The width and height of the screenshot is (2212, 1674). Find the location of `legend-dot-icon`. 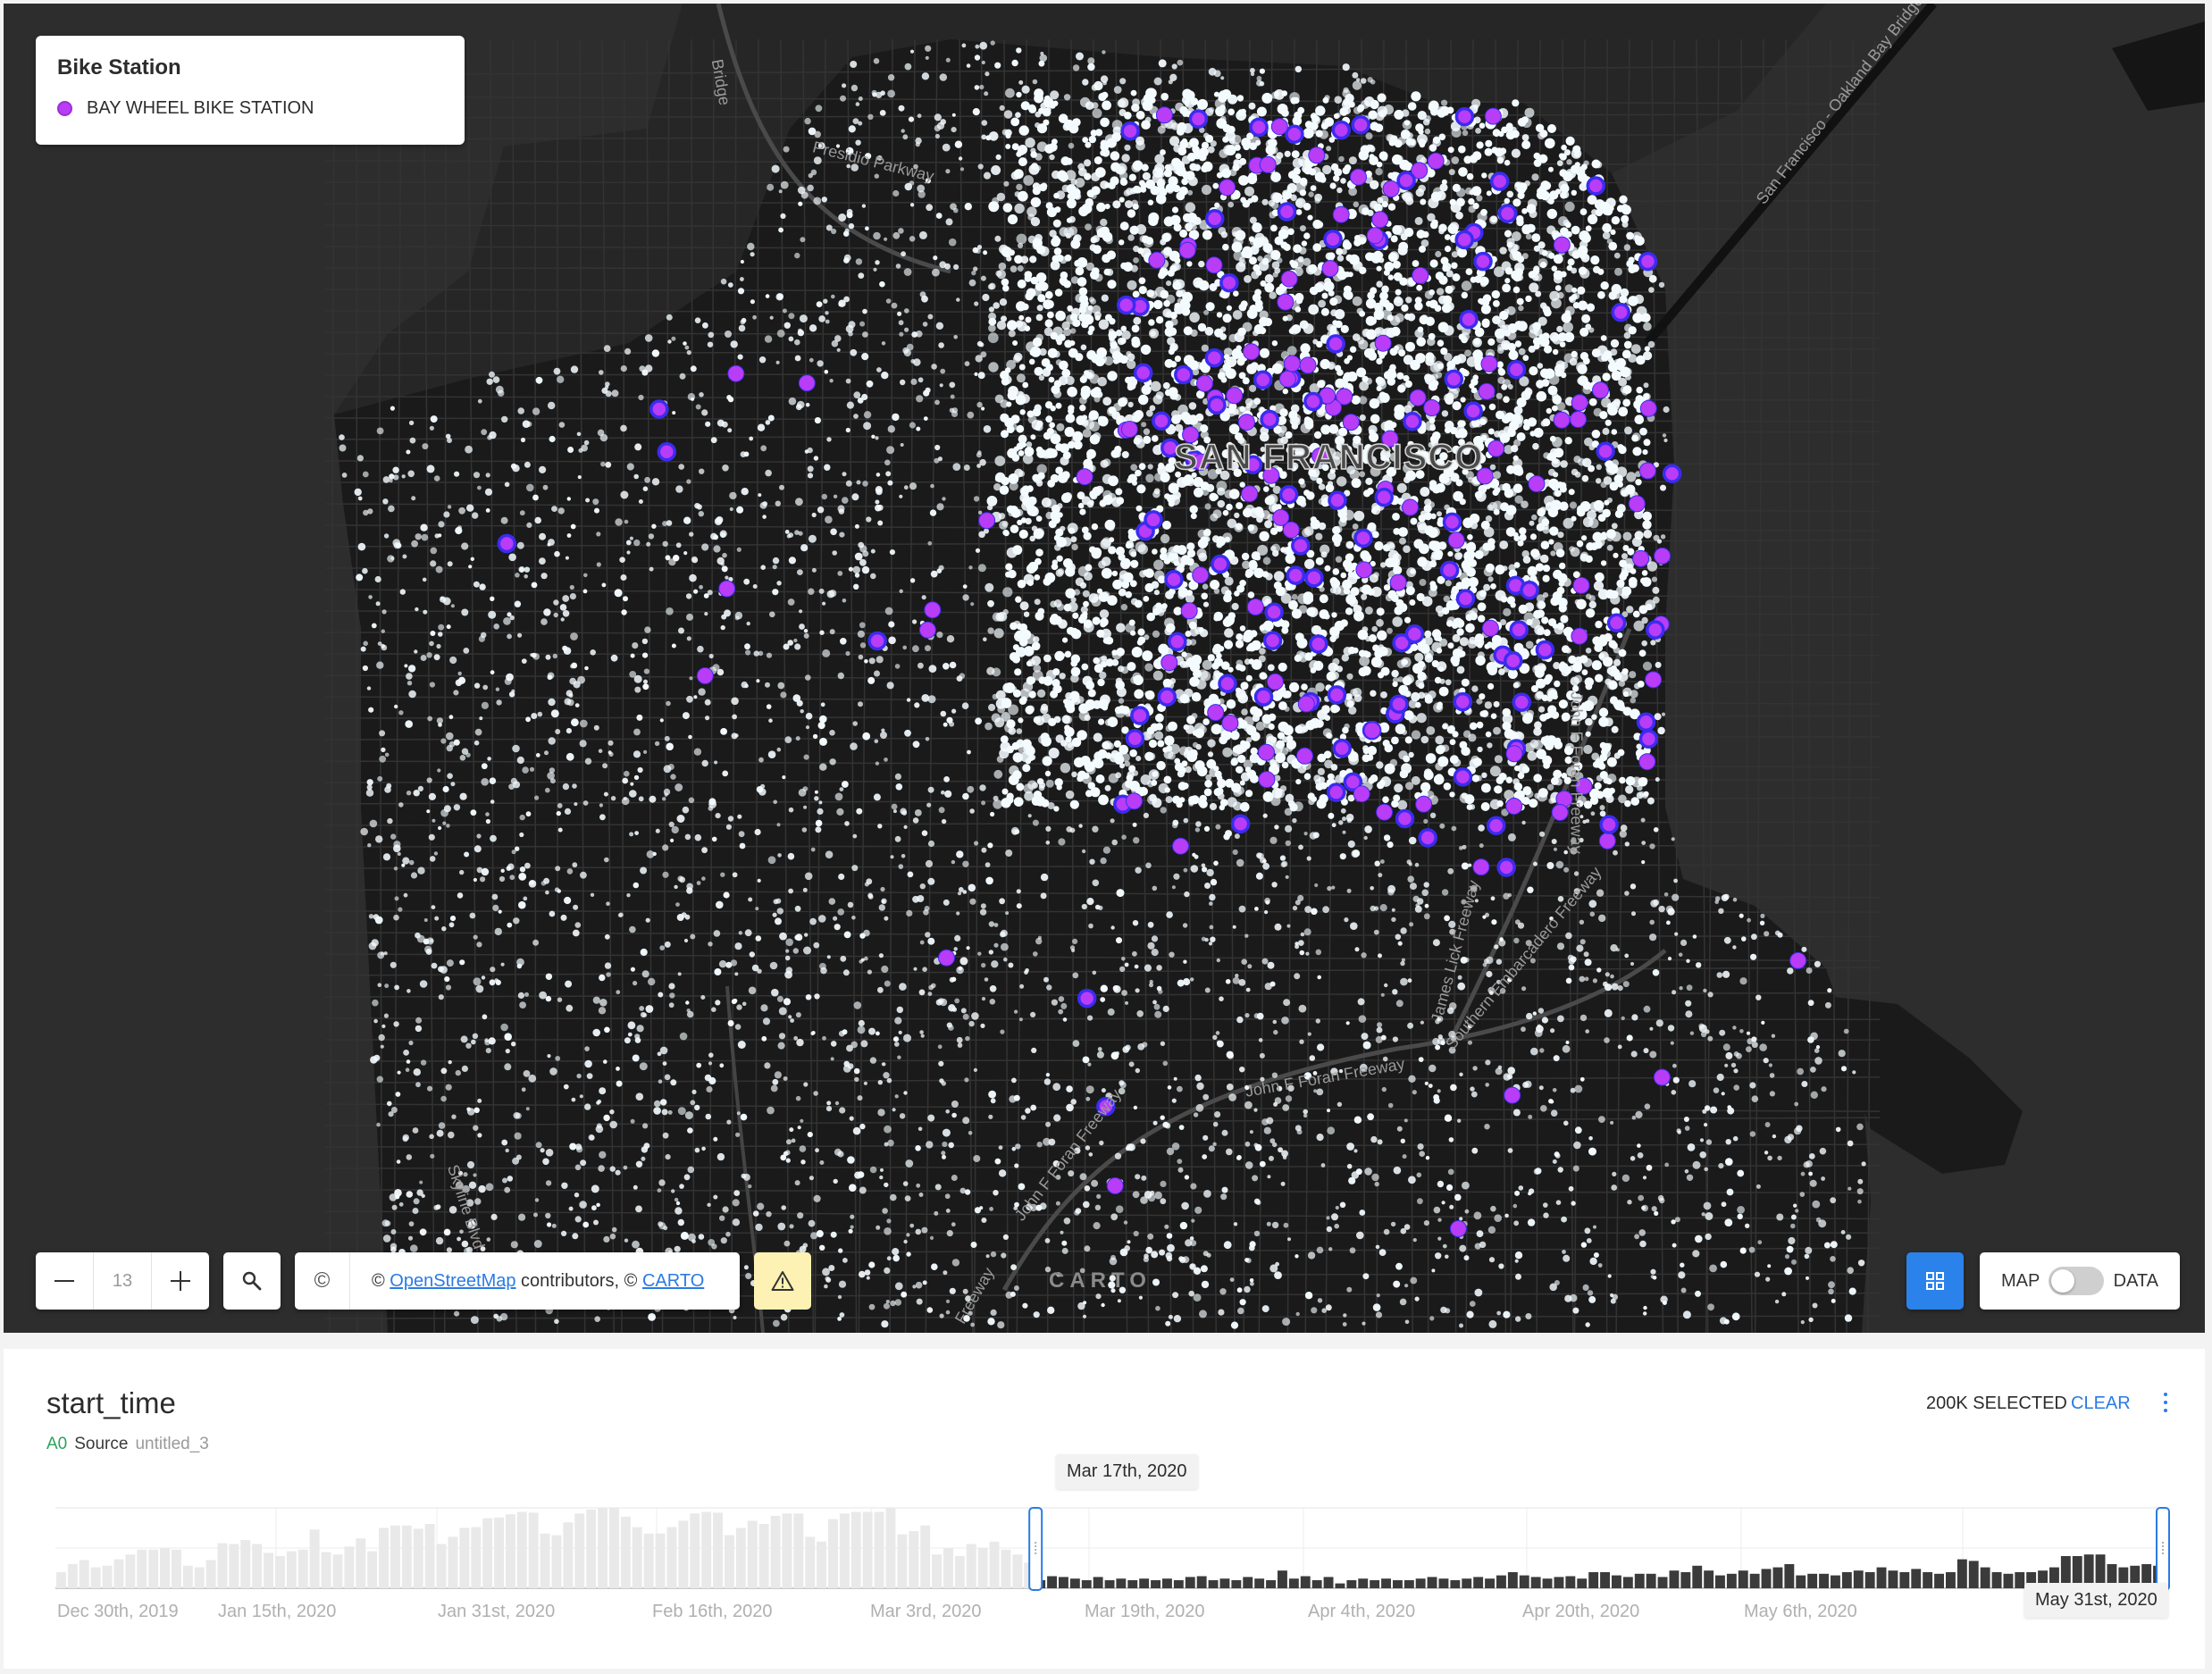

legend-dot-icon is located at coordinates (65, 108).